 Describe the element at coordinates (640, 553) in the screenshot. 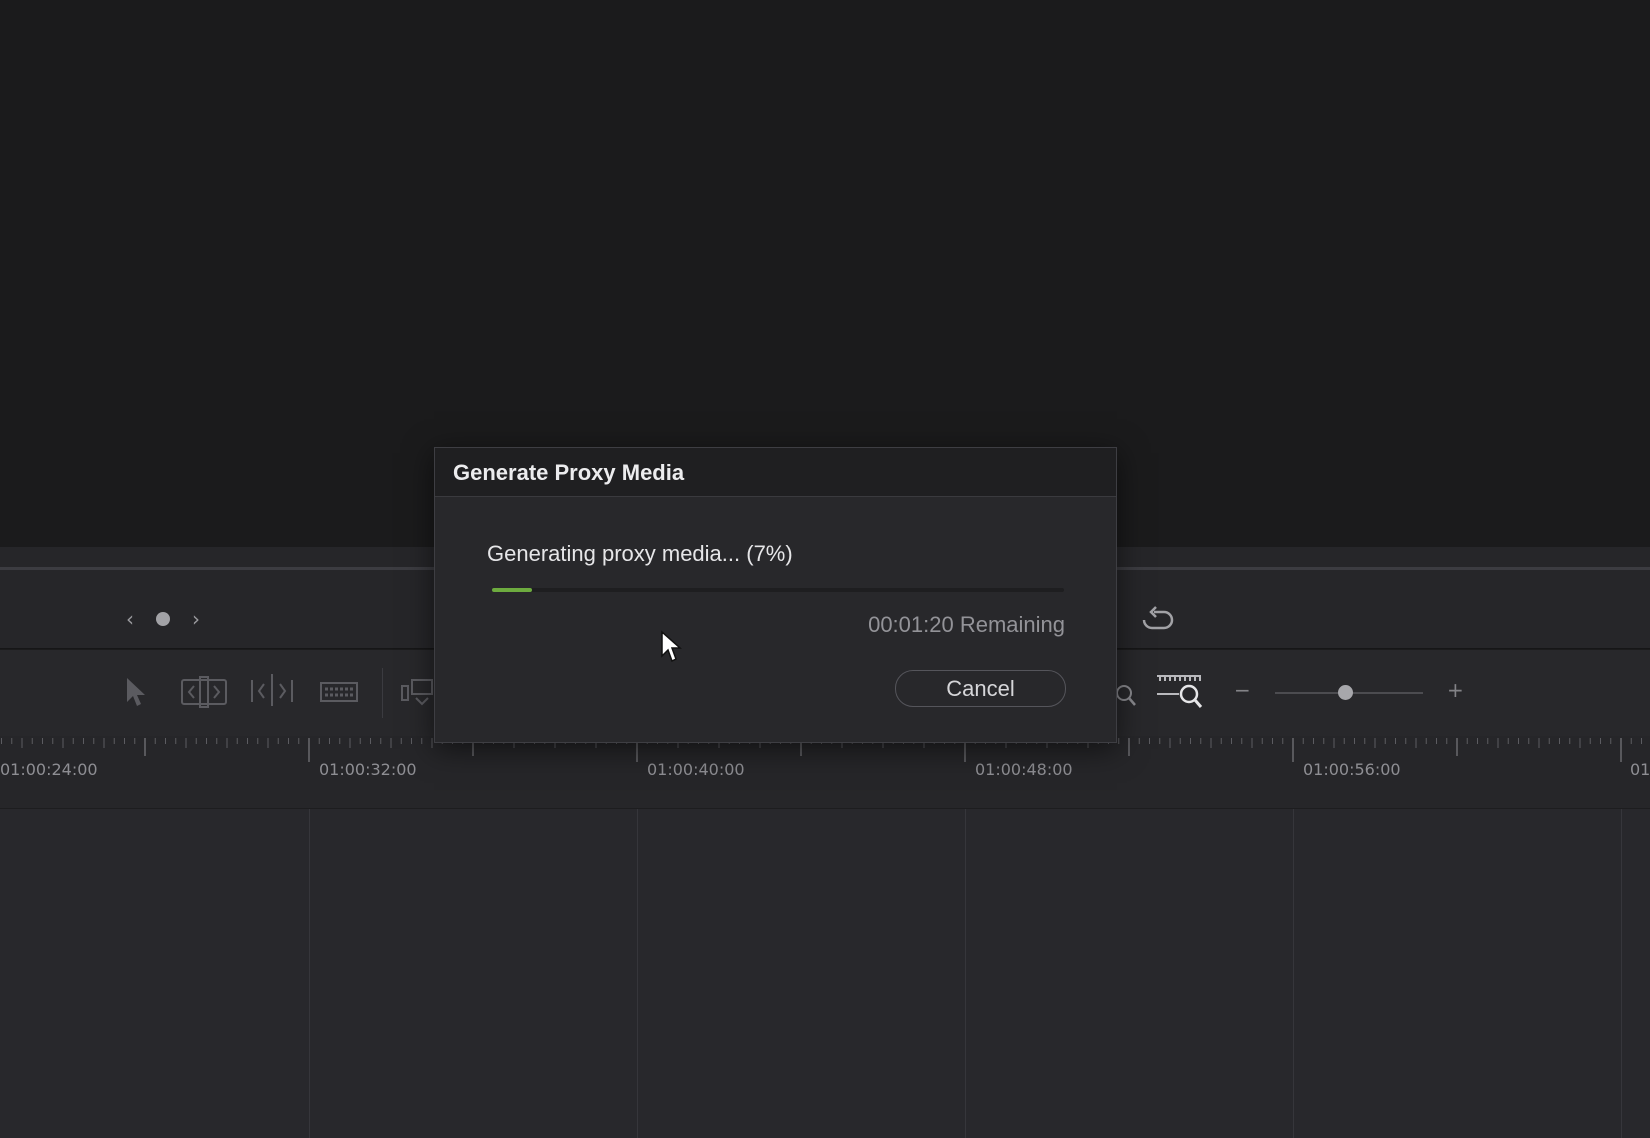

I see `progress-status-text: Generating proxy media... (7%)` at that location.